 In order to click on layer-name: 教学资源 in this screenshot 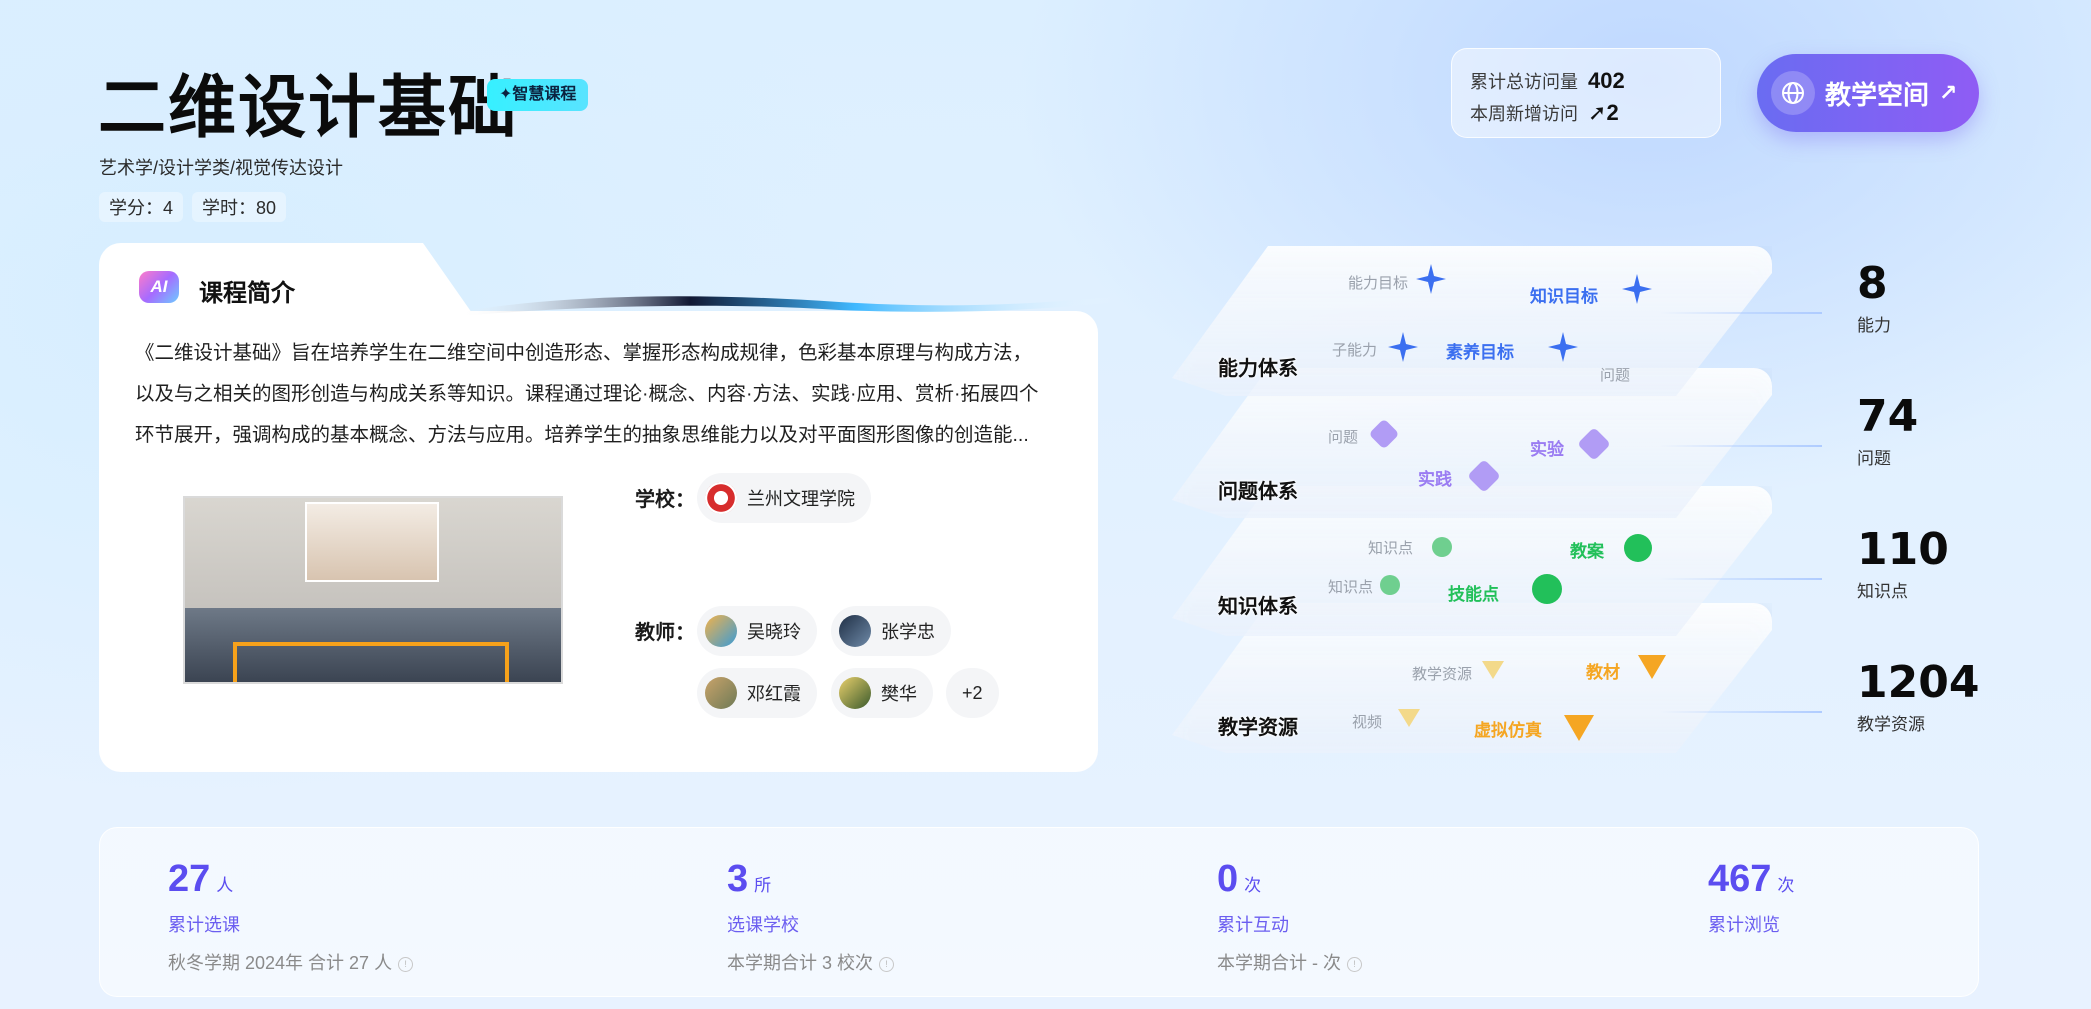, I will do `click(1258, 728)`.